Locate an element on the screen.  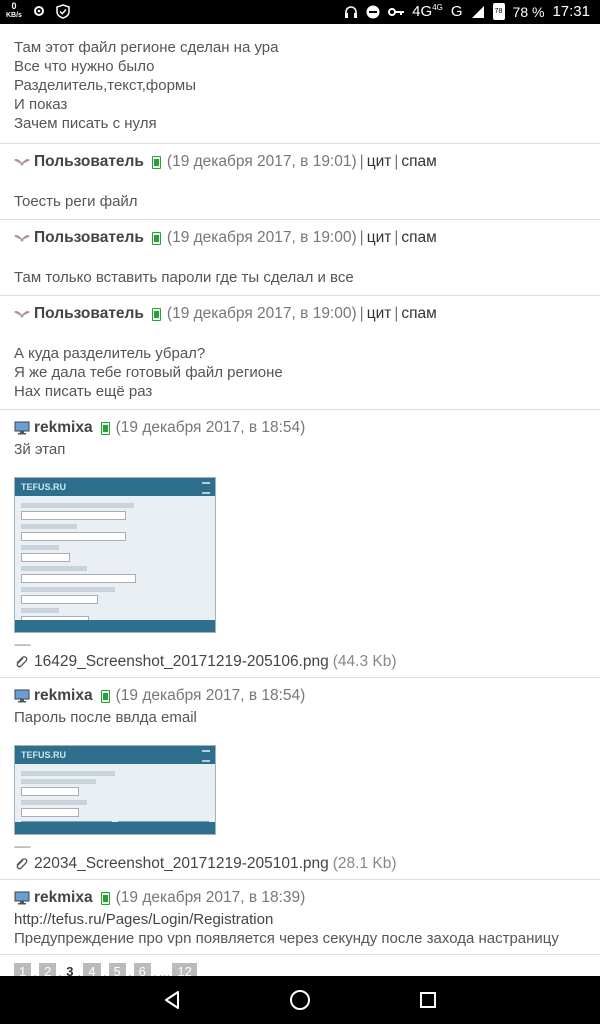
attachment-filename: 22034_Screenshot_20171219-205101.png is located at coordinates (181, 864).